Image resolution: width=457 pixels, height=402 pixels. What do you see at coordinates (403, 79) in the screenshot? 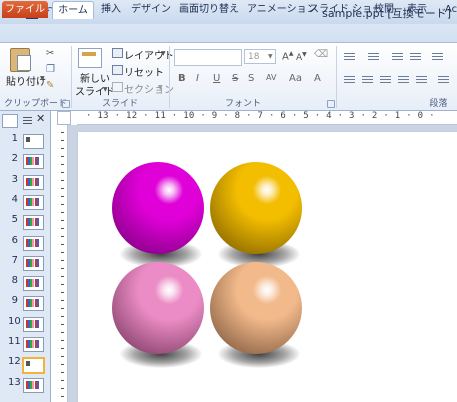
I see `justify-icon` at bounding box center [403, 79].